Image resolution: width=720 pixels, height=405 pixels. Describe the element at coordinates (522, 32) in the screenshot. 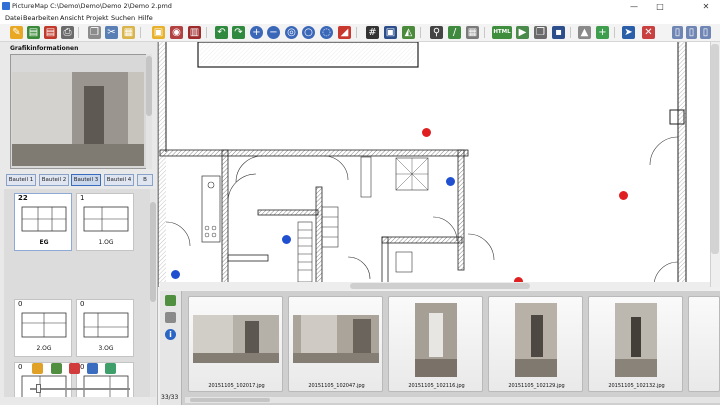

I see `export-image-icon: ▶` at that location.